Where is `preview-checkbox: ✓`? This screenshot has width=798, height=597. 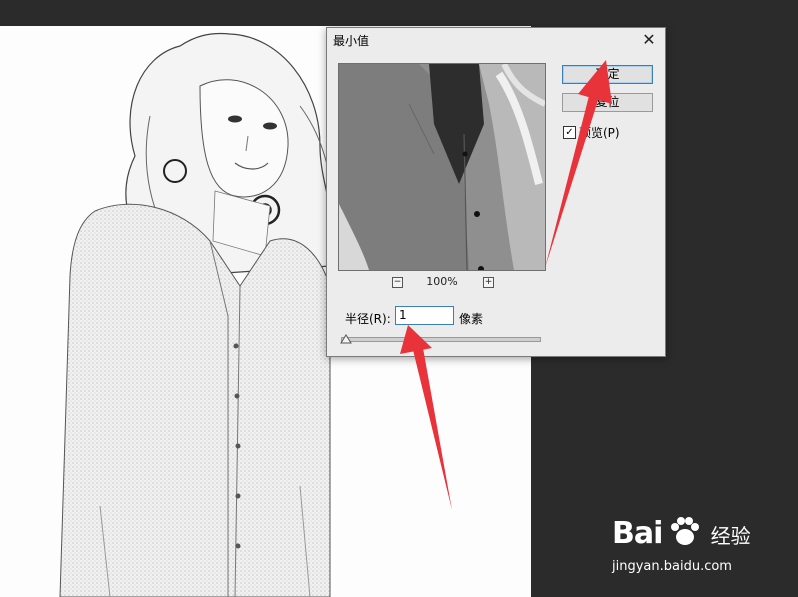 preview-checkbox: ✓ is located at coordinates (569, 132).